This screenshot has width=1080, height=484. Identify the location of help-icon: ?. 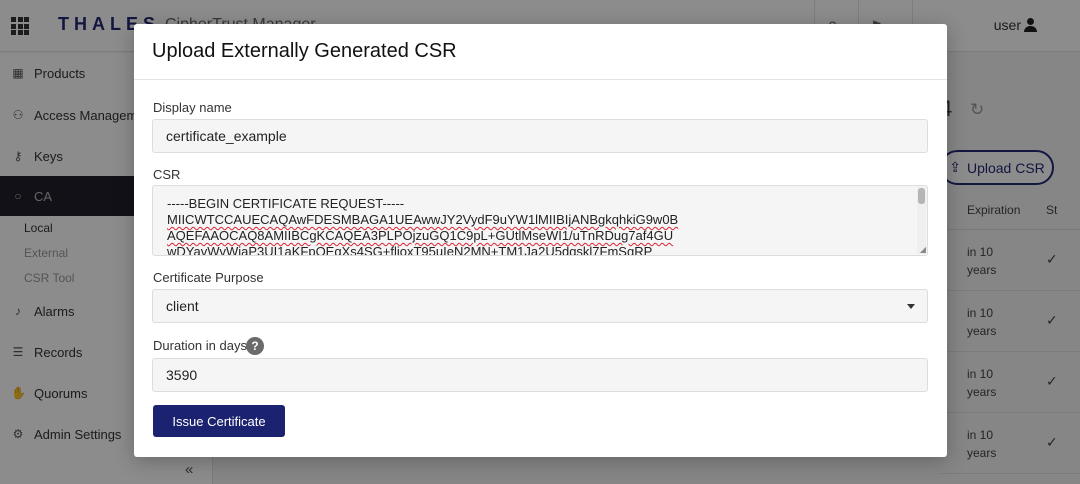
(255, 346).